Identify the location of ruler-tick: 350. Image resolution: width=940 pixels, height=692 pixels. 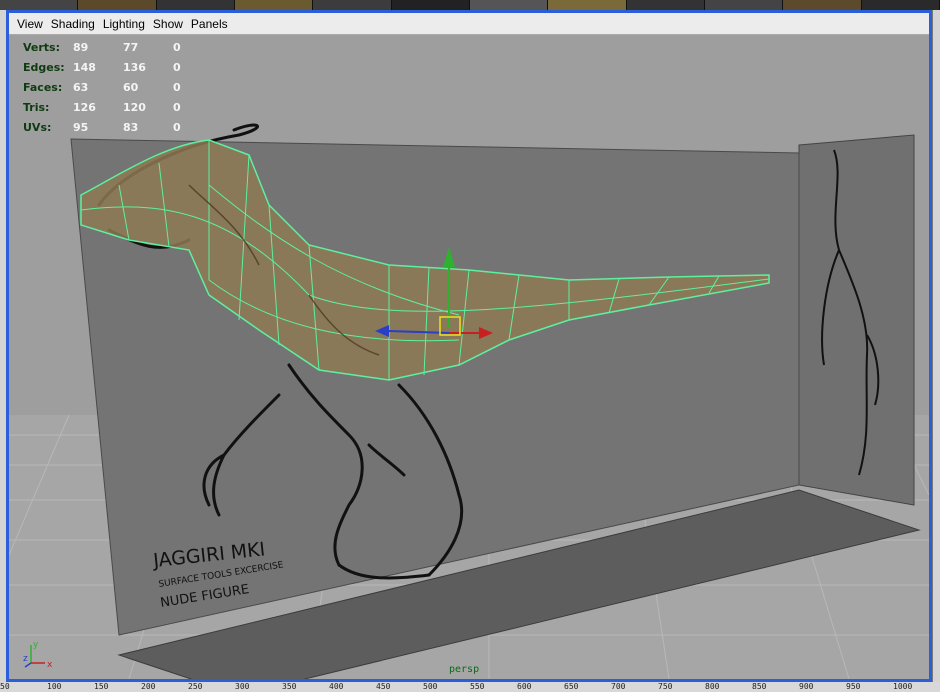
(289, 686).